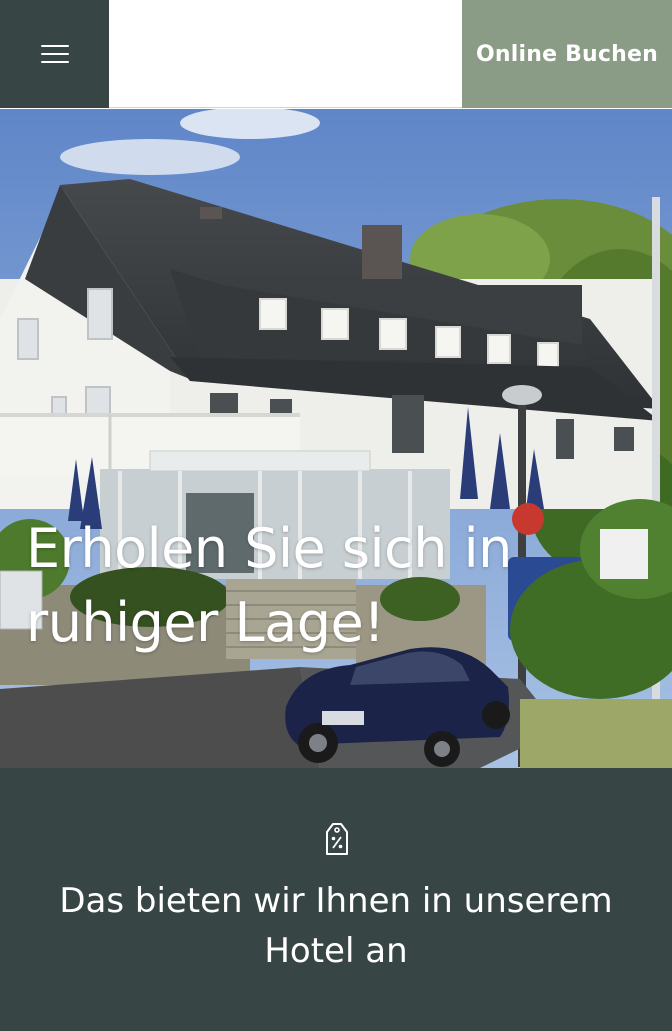  Describe the element at coordinates (269, 585) in the screenshot. I see `hero-title: Erholen Sie sich in ruhiger Lage!` at that location.